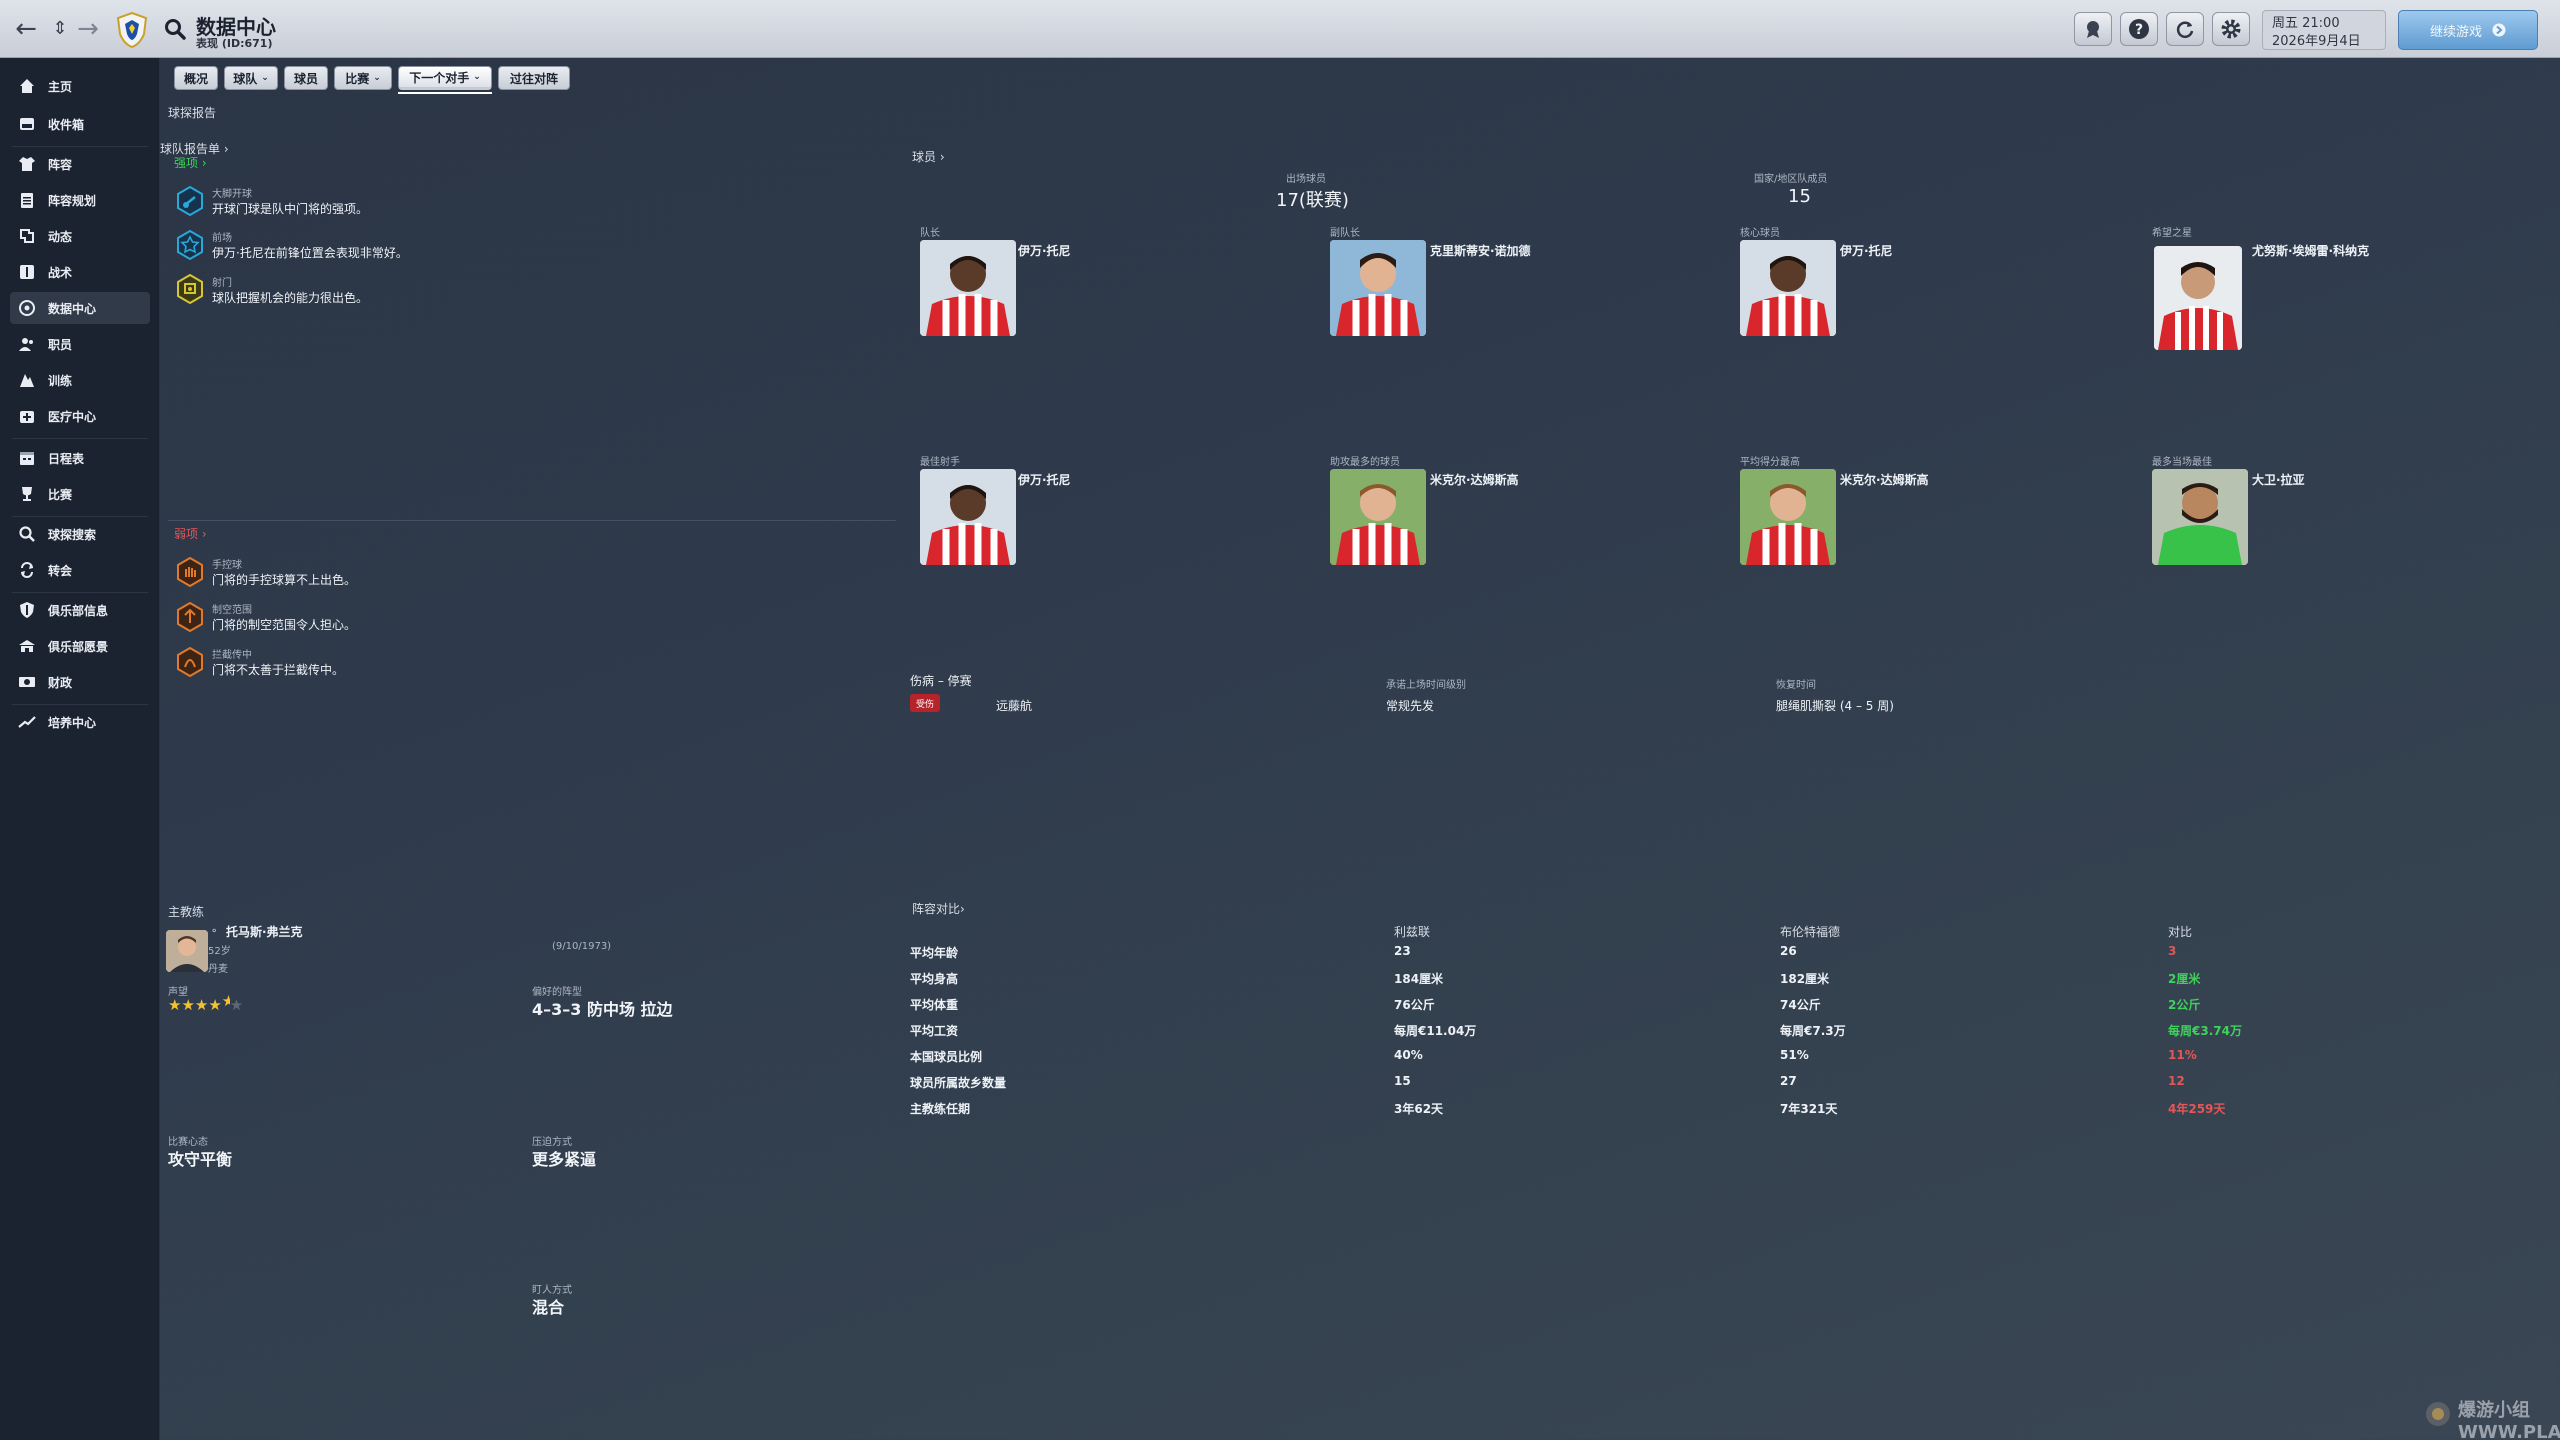  Describe the element at coordinates (27, 534) in the screenshot. I see `scouting-search-icon` at that location.